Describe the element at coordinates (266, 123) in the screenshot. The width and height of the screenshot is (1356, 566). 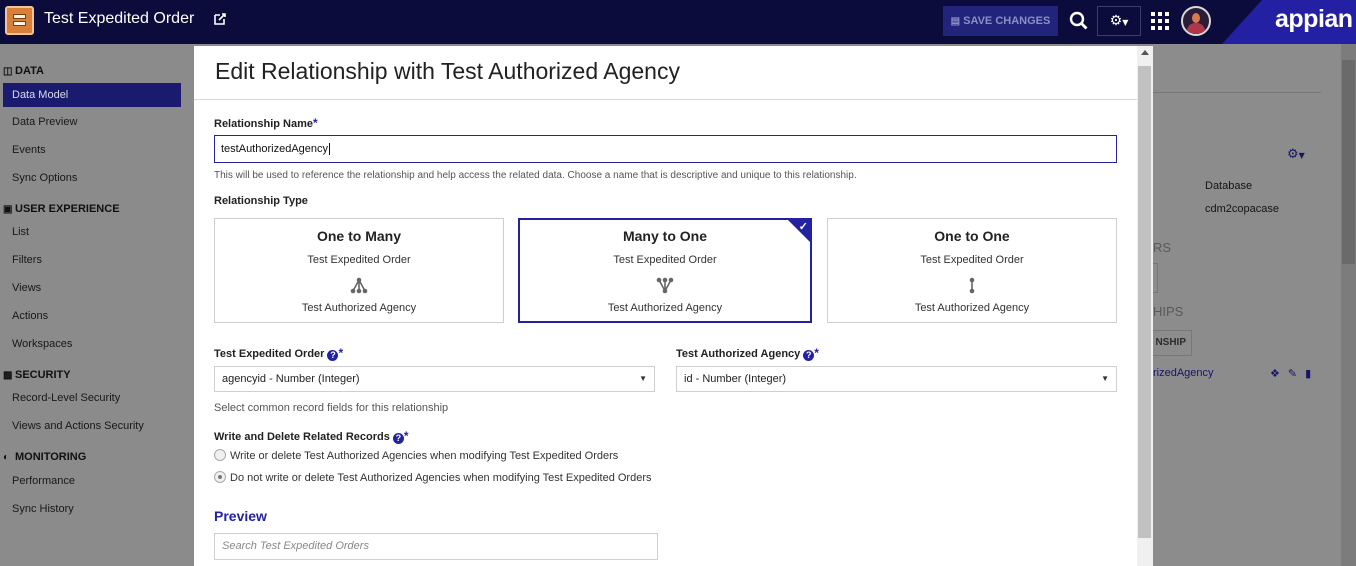
I see `relationship-name-label: Relationship Name*` at that location.